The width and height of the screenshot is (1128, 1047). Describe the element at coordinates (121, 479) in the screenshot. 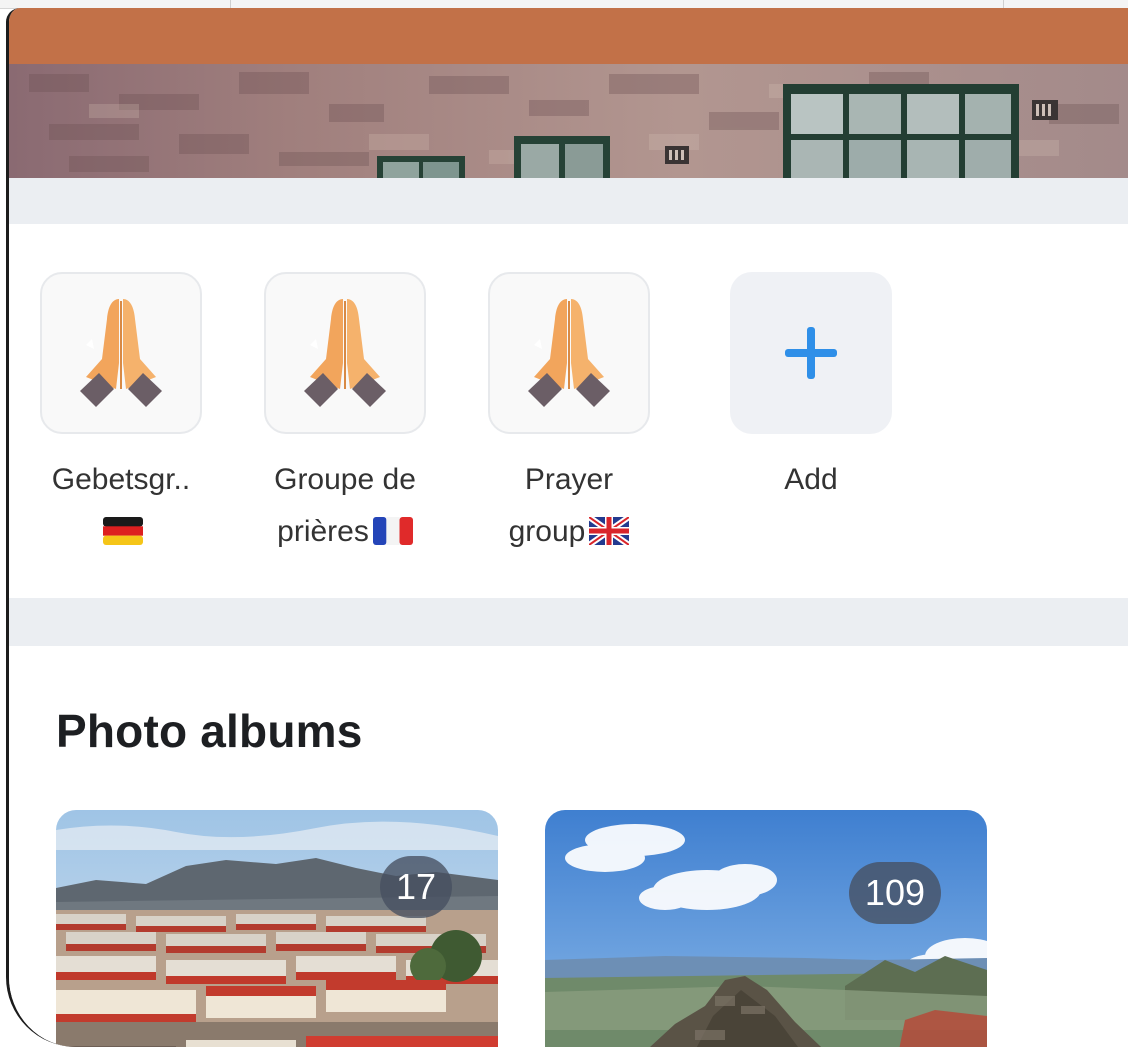

I see `group-name-line1: Gebetsgr..` at that location.